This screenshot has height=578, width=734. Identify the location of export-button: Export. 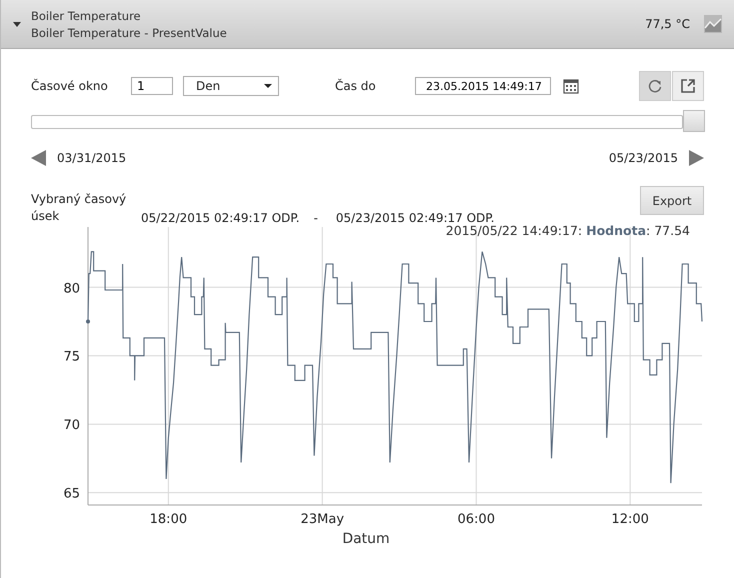
(672, 200).